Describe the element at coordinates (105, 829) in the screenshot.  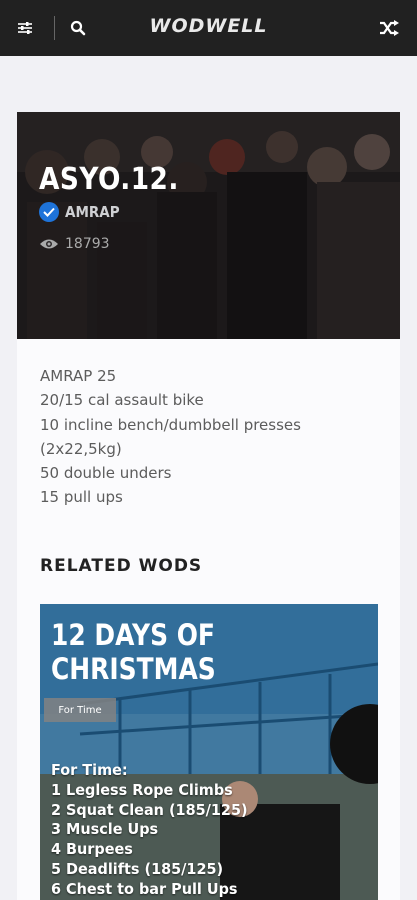
I see `movement-line: 3 Muscle Ups` at that location.